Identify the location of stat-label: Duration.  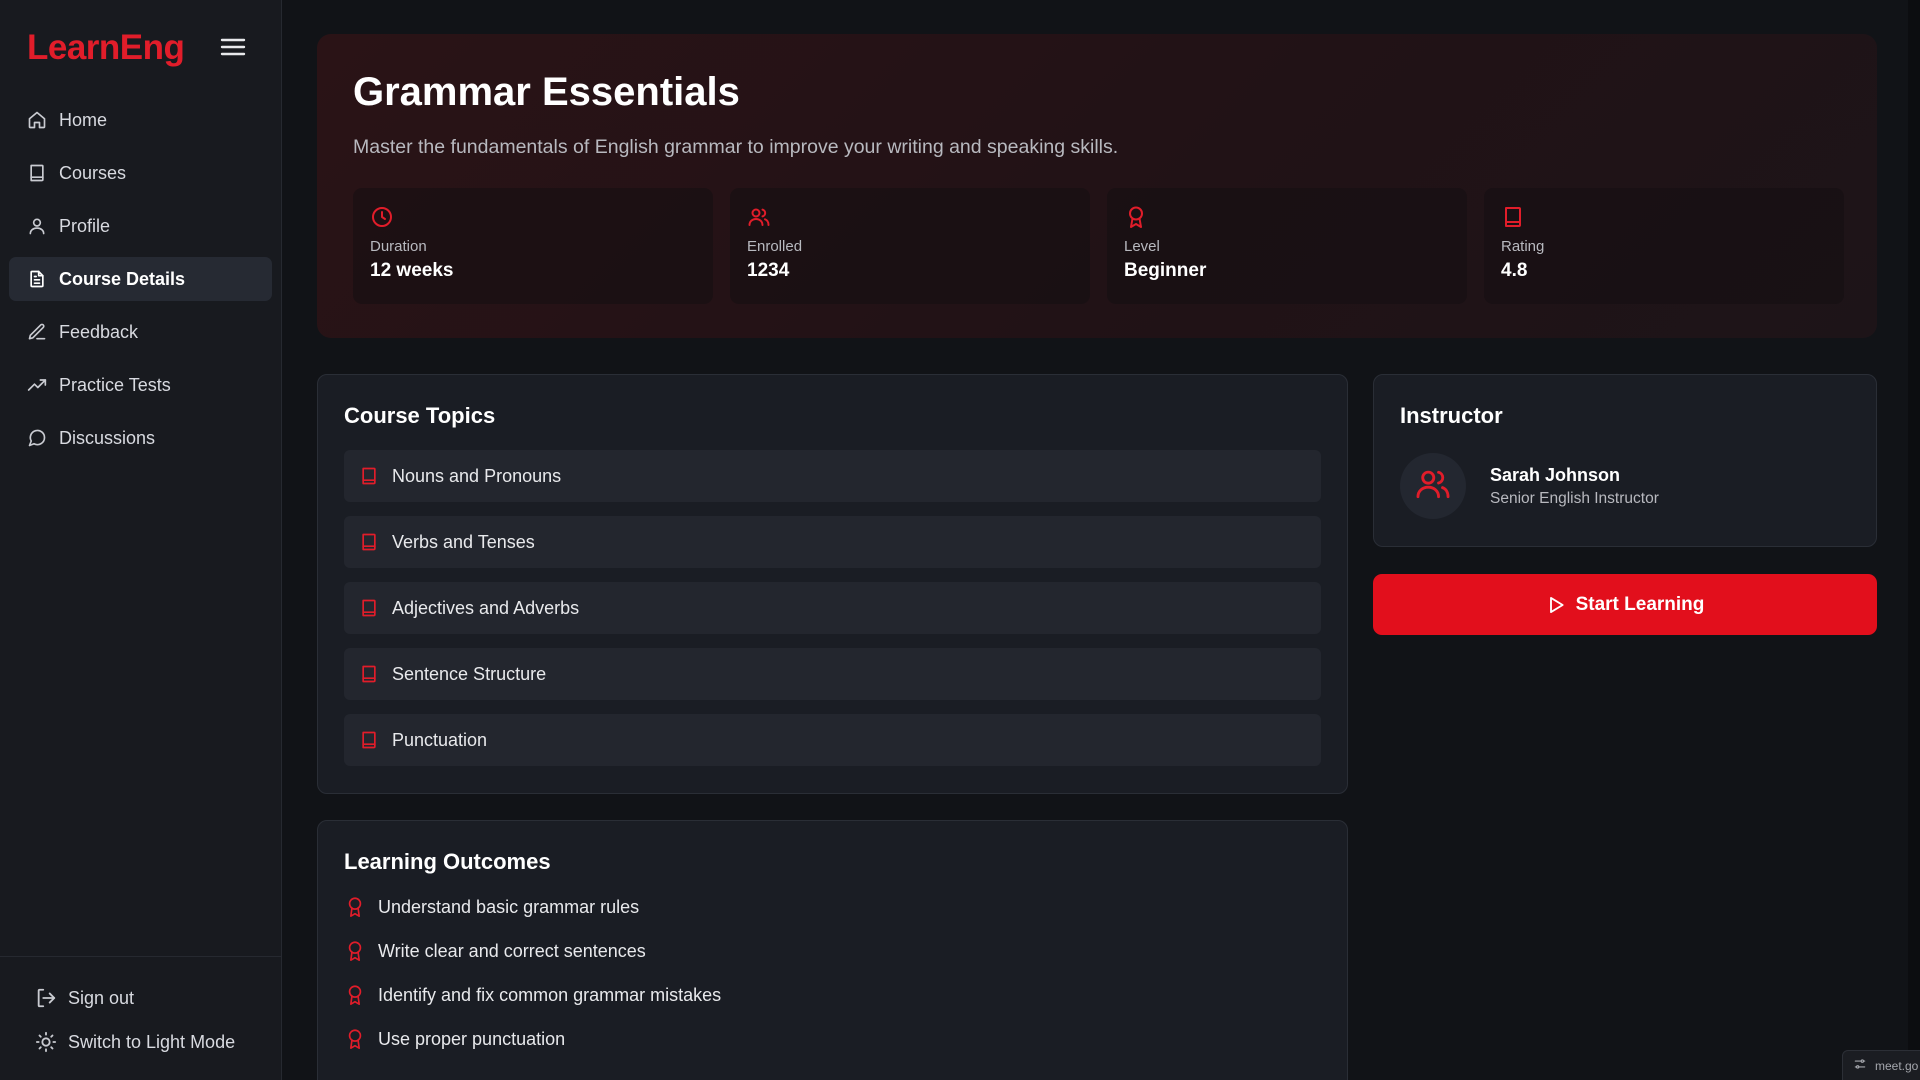
(398, 246).